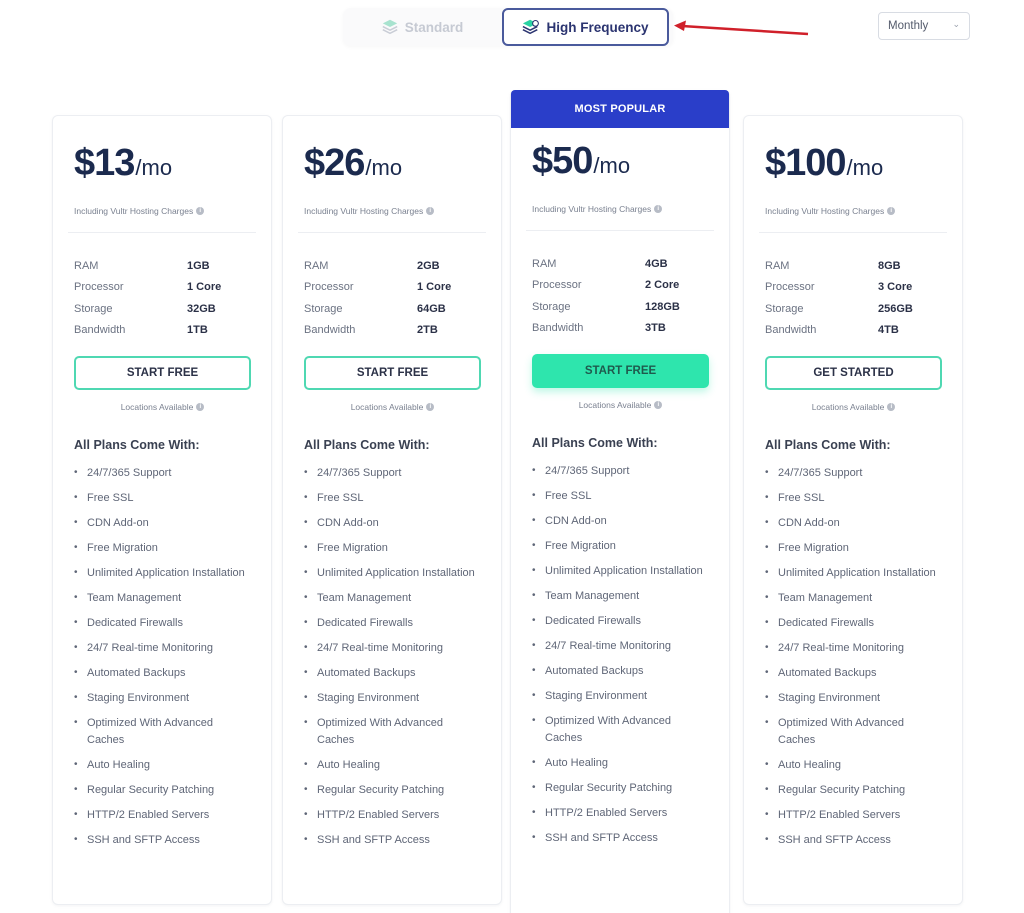 The width and height of the screenshot is (1024, 913). Describe the element at coordinates (853, 373) in the screenshot. I see `get-started-button: GET STARTED` at that location.